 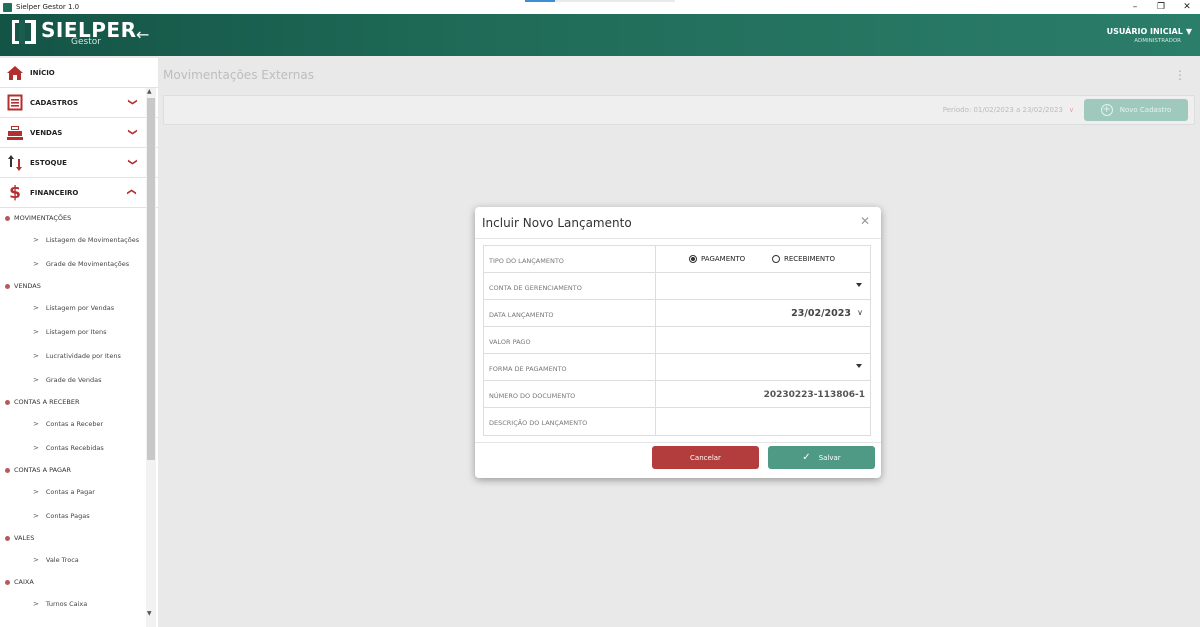 I want to click on sidebar-subitem: > Contas a Pagar, so click(x=79, y=492).